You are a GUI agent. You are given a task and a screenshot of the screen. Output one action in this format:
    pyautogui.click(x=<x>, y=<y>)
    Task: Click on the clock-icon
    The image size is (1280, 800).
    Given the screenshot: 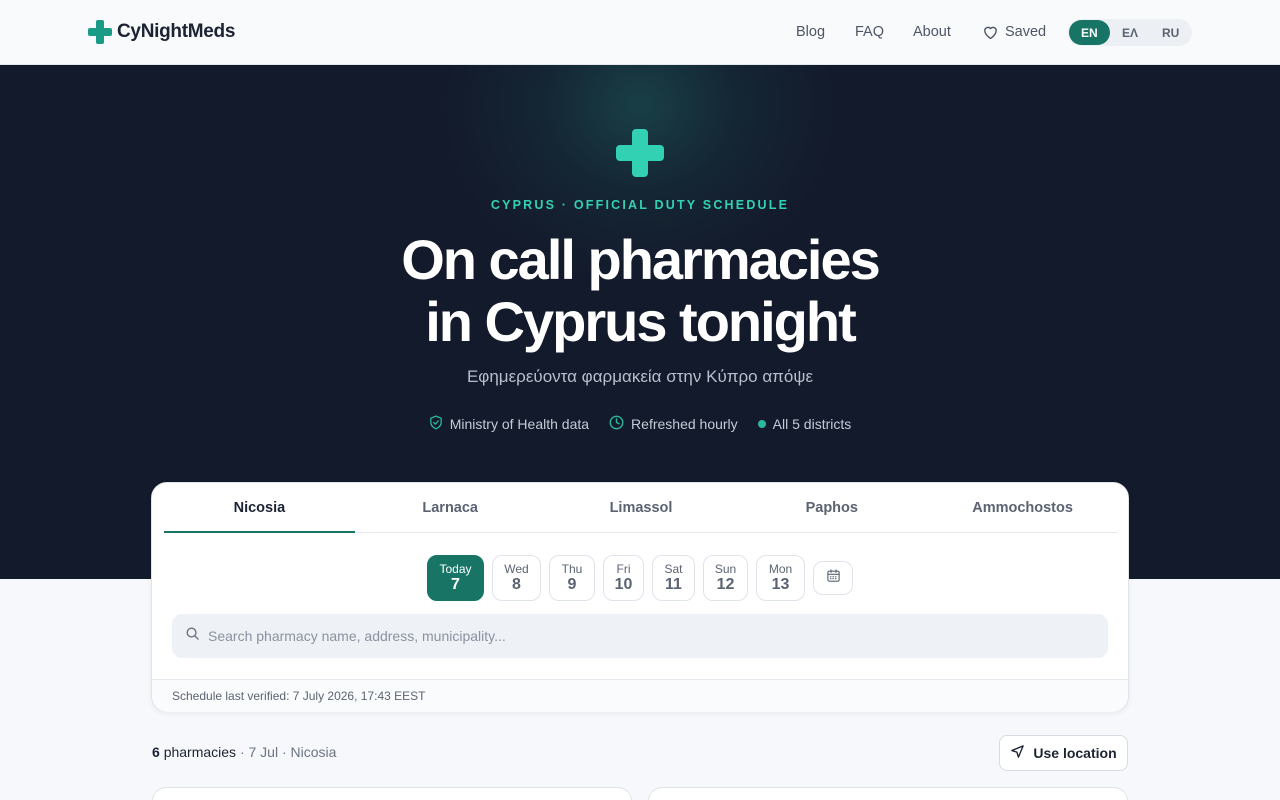 What is the action you would take?
    pyautogui.click(x=616, y=424)
    